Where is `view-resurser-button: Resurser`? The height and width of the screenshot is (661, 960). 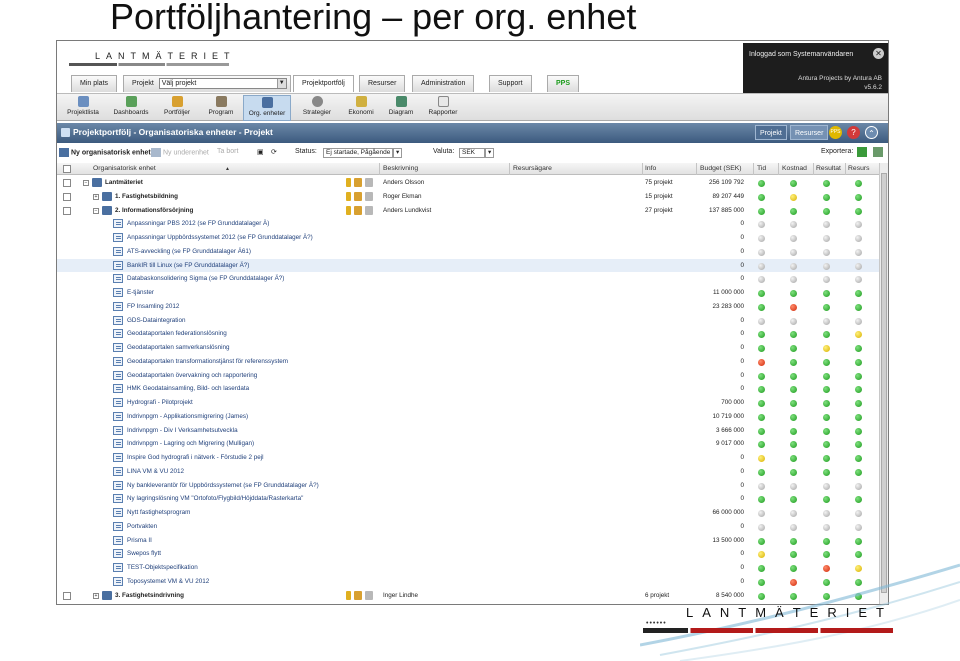 view-resurser-button: Resurser is located at coordinates (809, 132).